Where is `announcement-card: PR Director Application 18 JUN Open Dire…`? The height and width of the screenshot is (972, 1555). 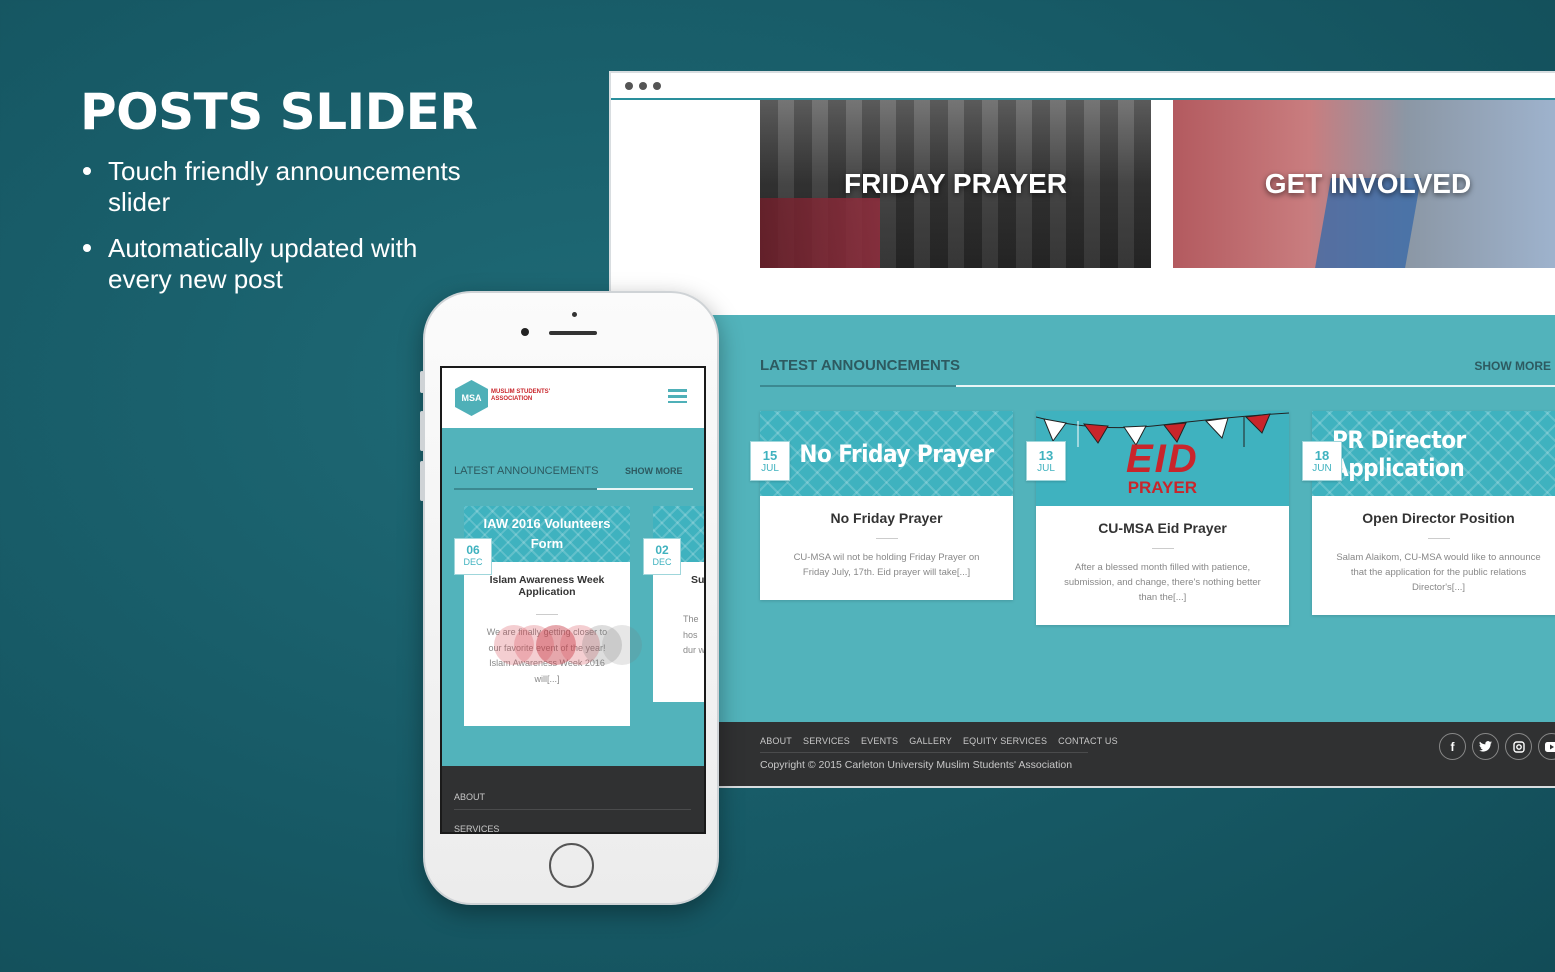
announcement-card: PR Director Application 18 JUN Open Dire… is located at coordinates (1428, 513).